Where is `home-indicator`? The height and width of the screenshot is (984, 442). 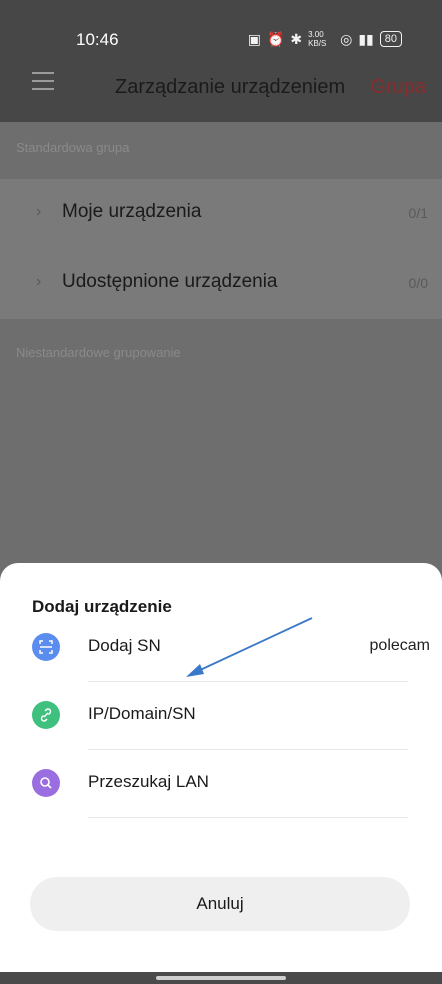
home-indicator is located at coordinates (221, 978).